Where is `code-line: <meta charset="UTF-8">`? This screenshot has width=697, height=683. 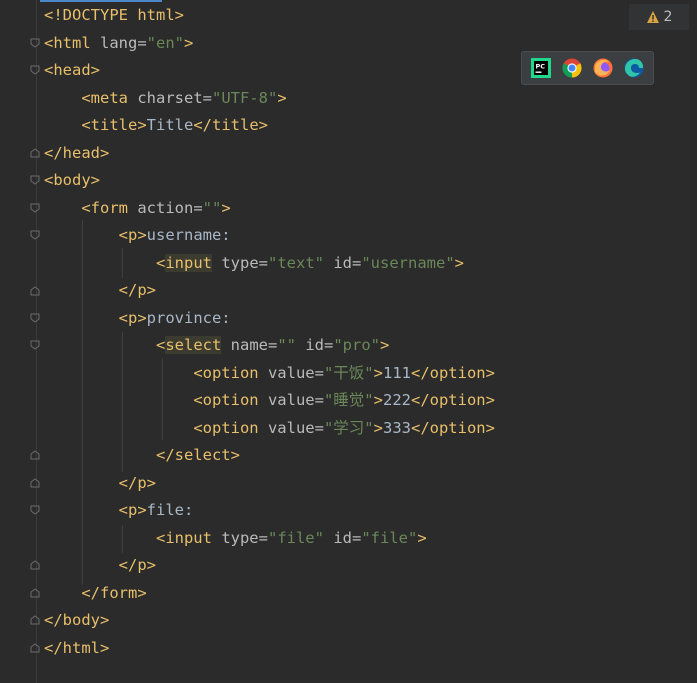
code-line: <meta charset="UTF-8"> is located at coordinates (370, 99).